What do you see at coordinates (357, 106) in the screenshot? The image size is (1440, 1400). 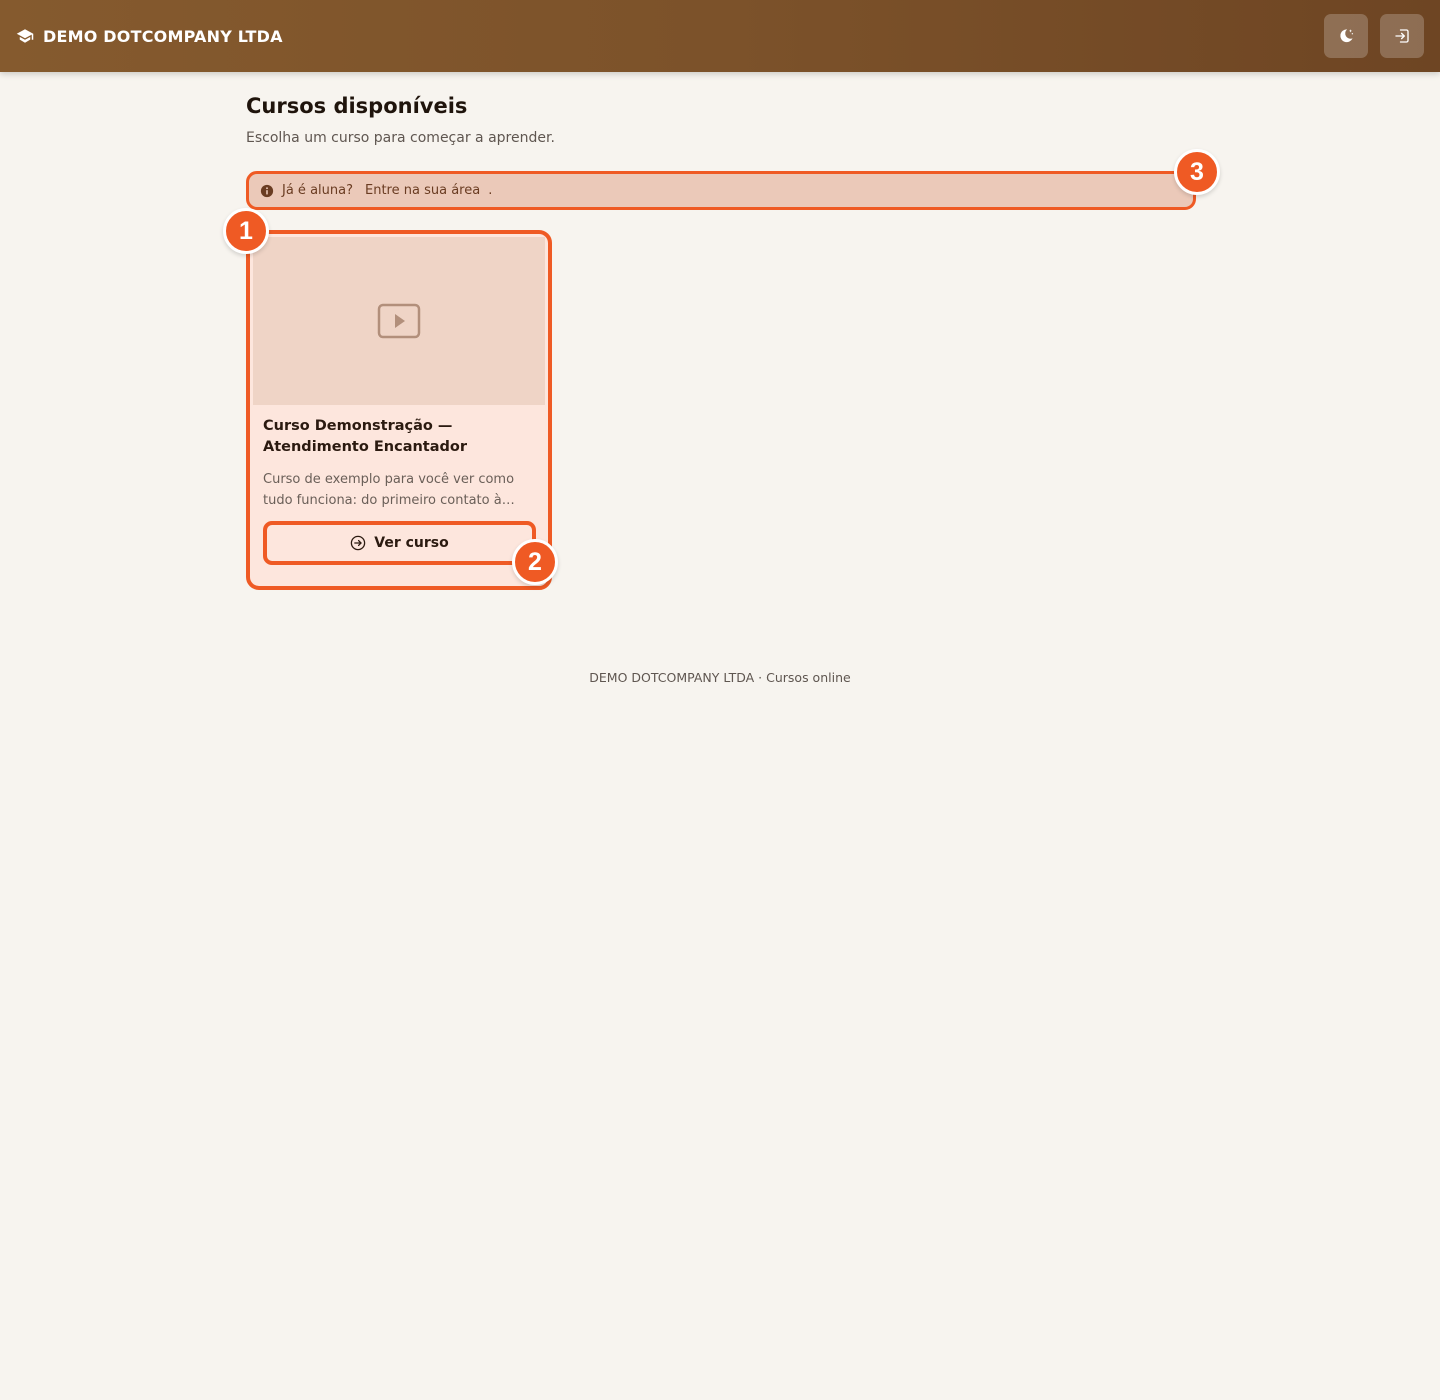 I see `page-title: Cursos disponíveis` at bounding box center [357, 106].